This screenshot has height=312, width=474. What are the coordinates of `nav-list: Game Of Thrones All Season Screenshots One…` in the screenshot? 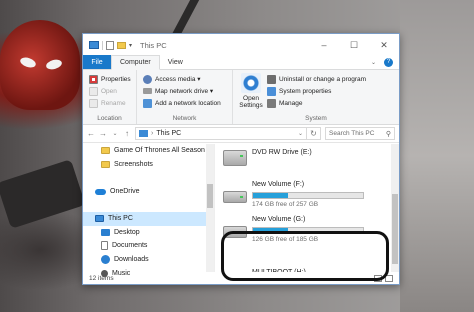 It's located at (148, 212).